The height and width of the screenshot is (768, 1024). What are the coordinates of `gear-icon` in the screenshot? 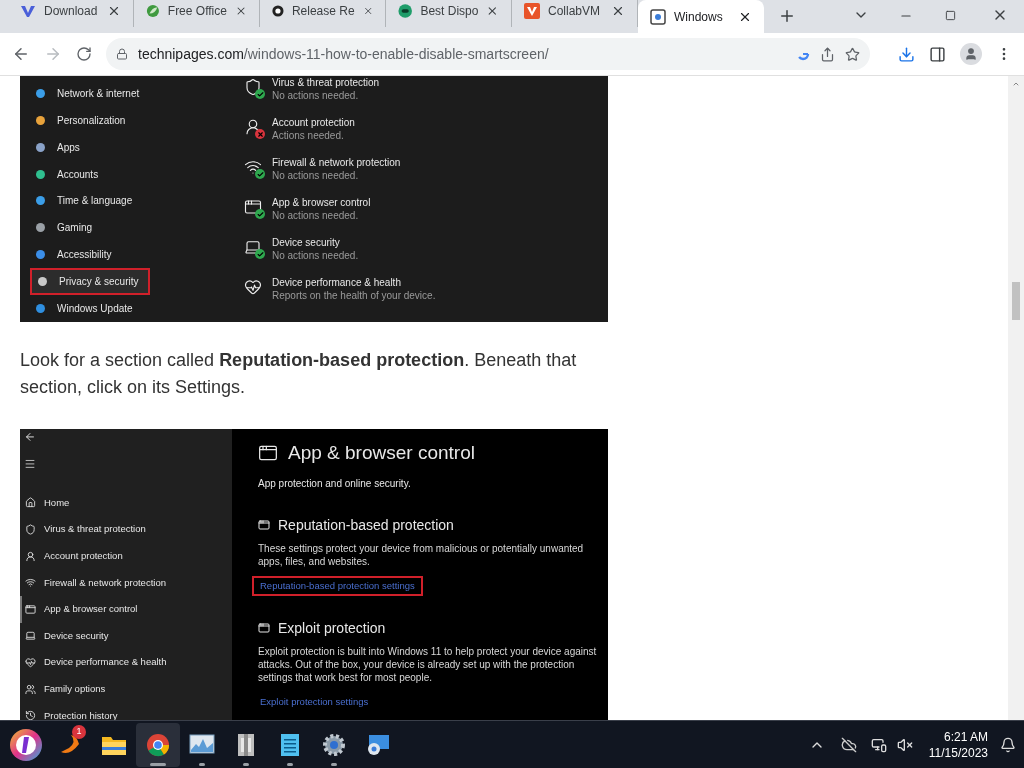 It's located at (334, 744).